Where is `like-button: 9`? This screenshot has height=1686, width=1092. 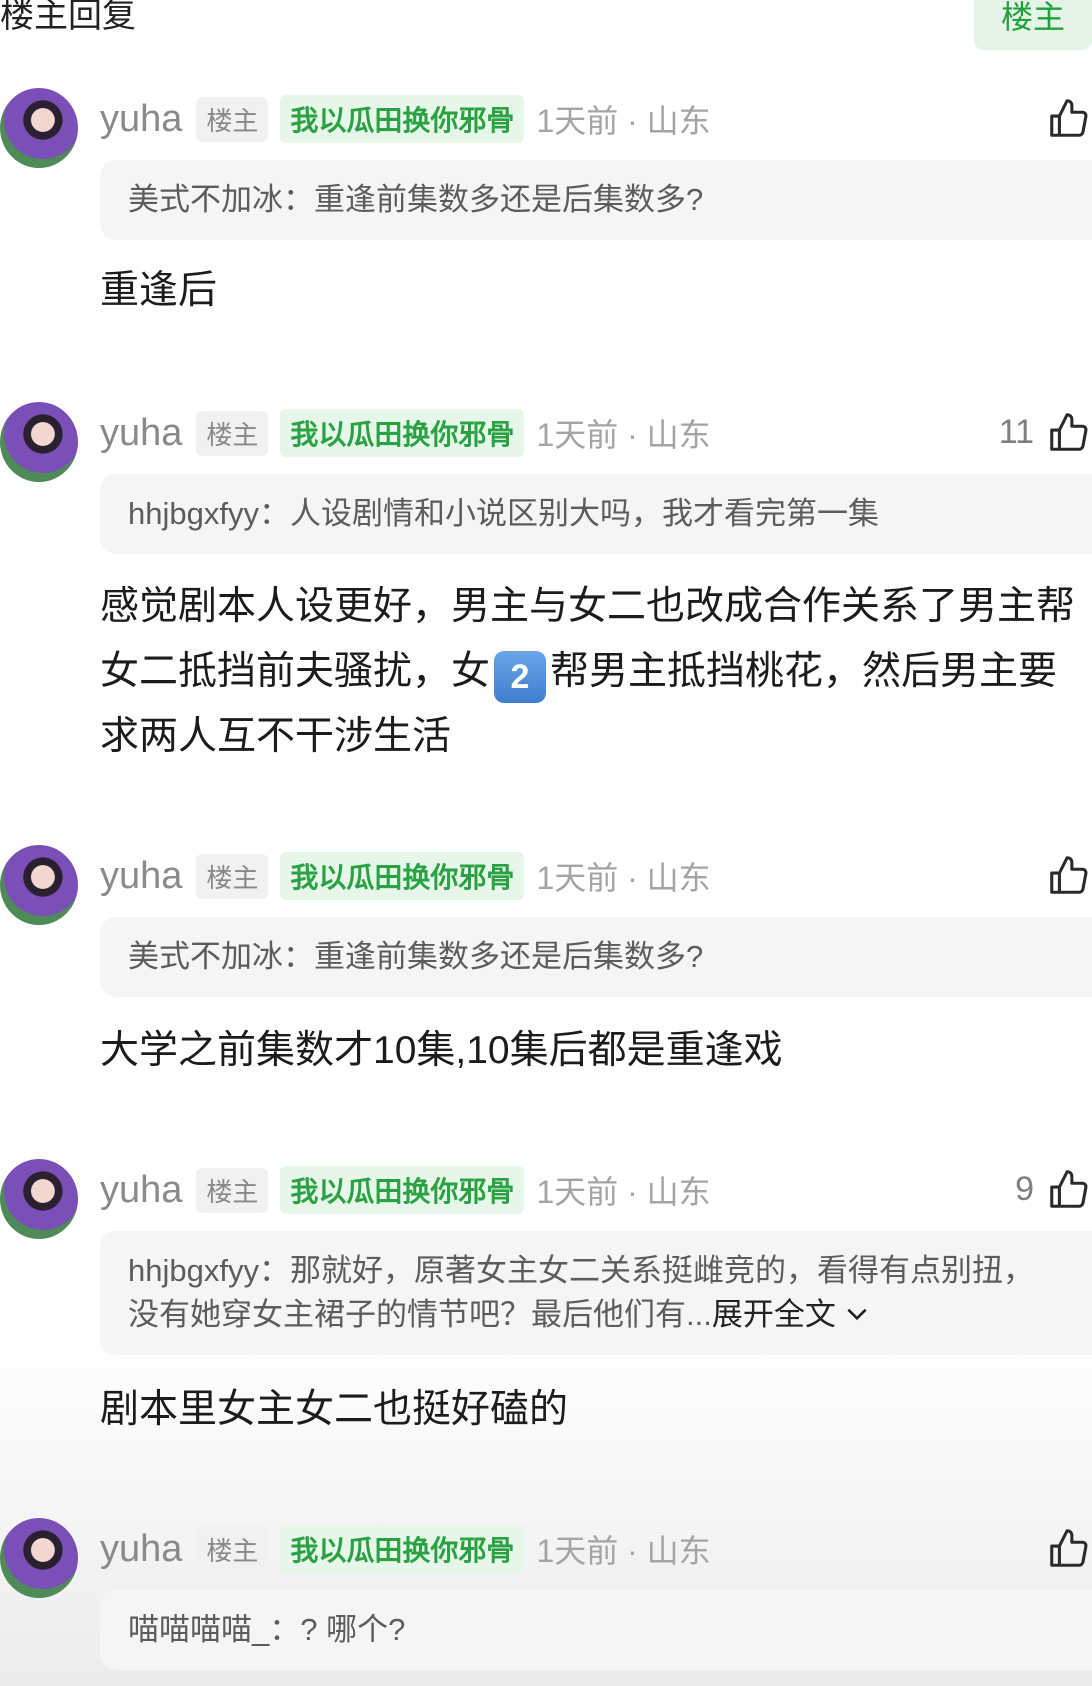 like-button: 9 is located at coordinates (1053, 1189).